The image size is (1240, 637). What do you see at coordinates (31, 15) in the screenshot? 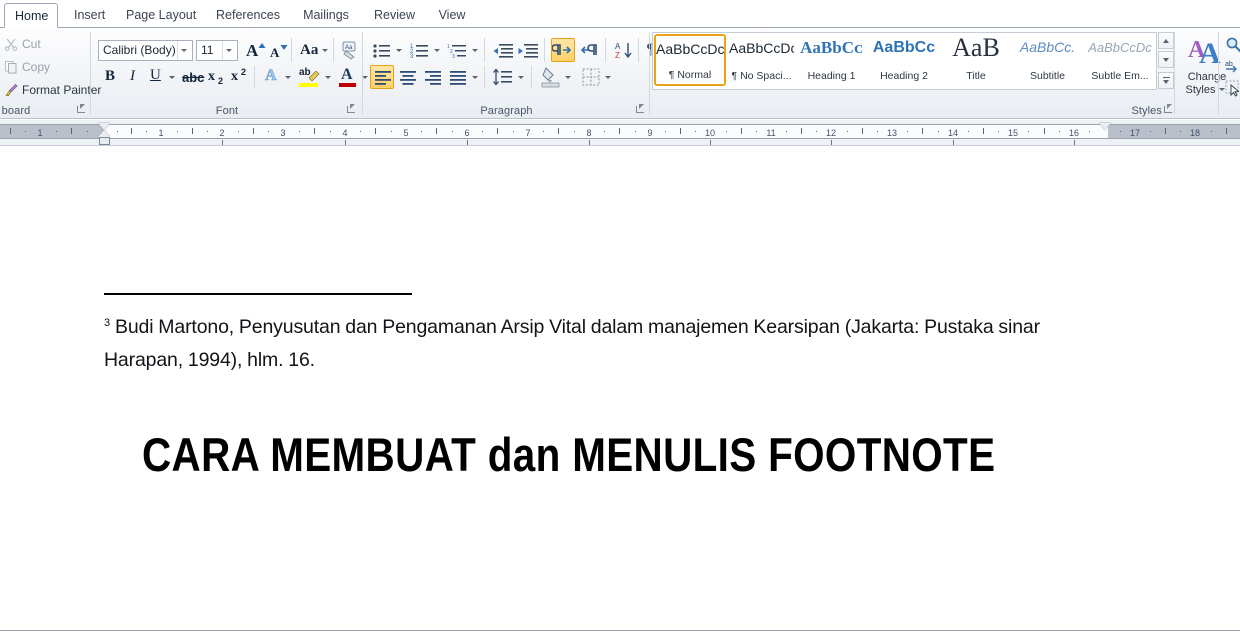
I see `tab-home: Home` at bounding box center [31, 15].